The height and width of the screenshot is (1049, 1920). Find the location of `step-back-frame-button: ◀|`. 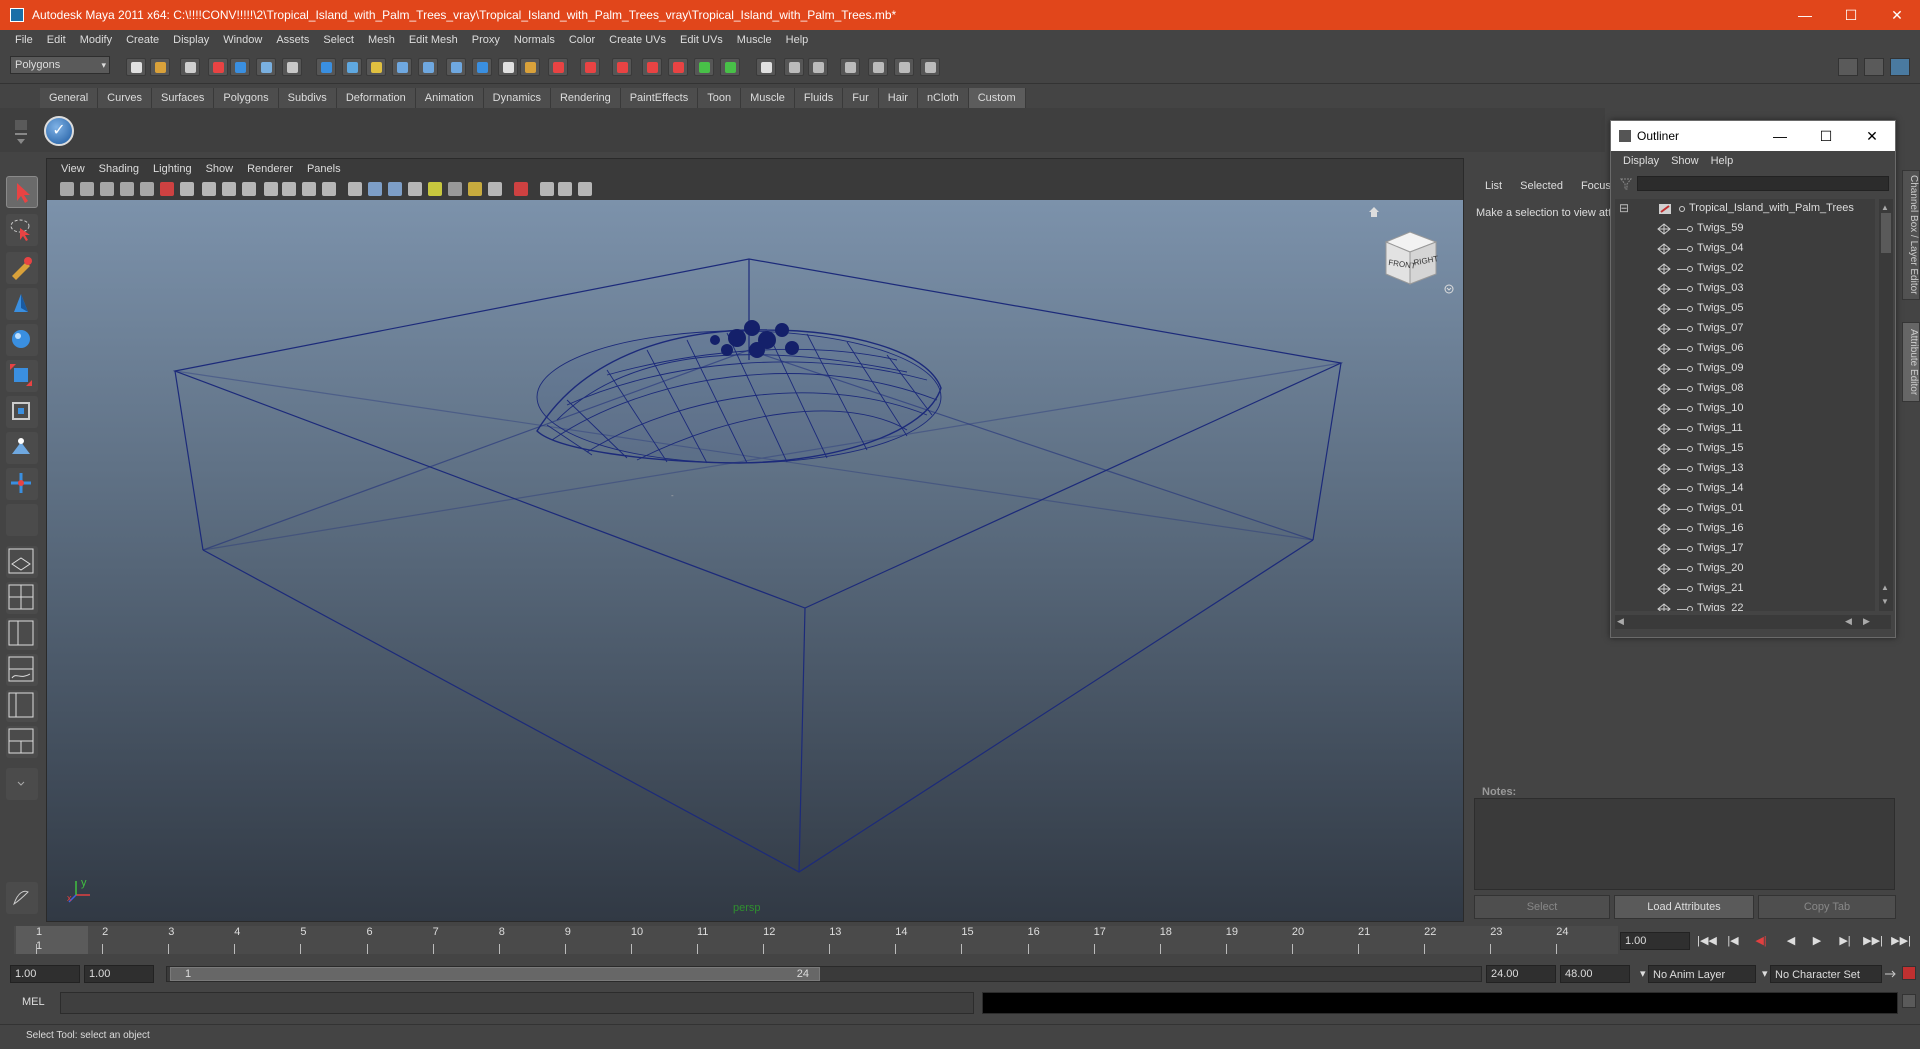

step-back-frame-button: ◀| is located at coordinates (1761, 941).